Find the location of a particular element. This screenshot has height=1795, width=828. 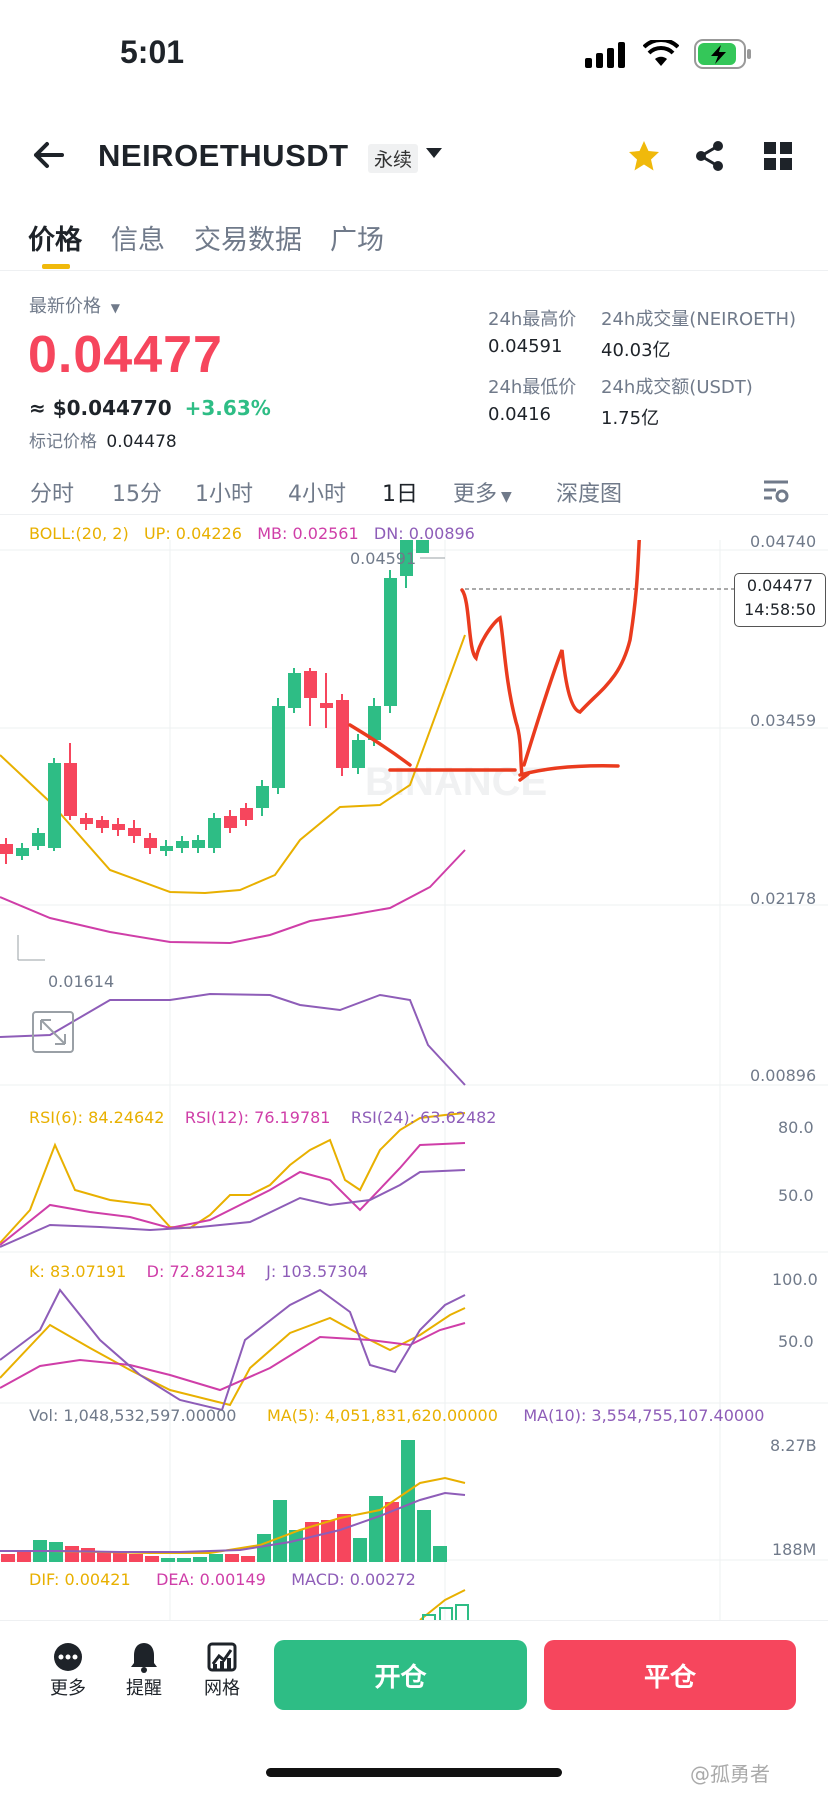

tab-trading-data: 交易数据 is located at coordinates (248, 237).